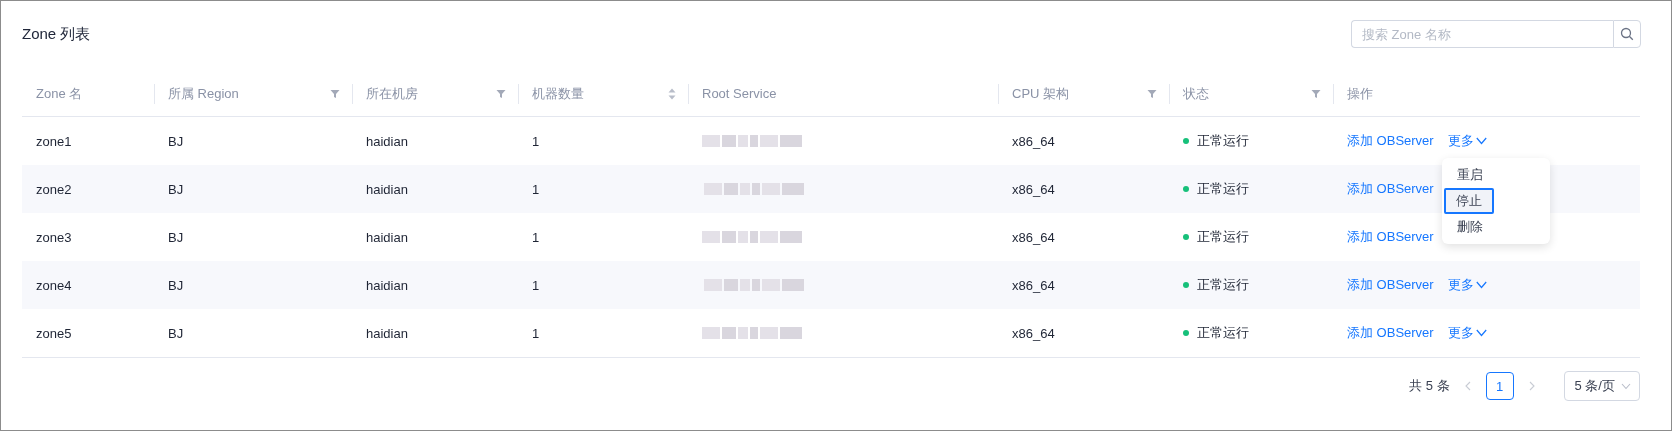 The image size is (1672, 431). Describe the element at coordinates (54, 189) in the screenshot. I see `table-cell: zone2` at that location.